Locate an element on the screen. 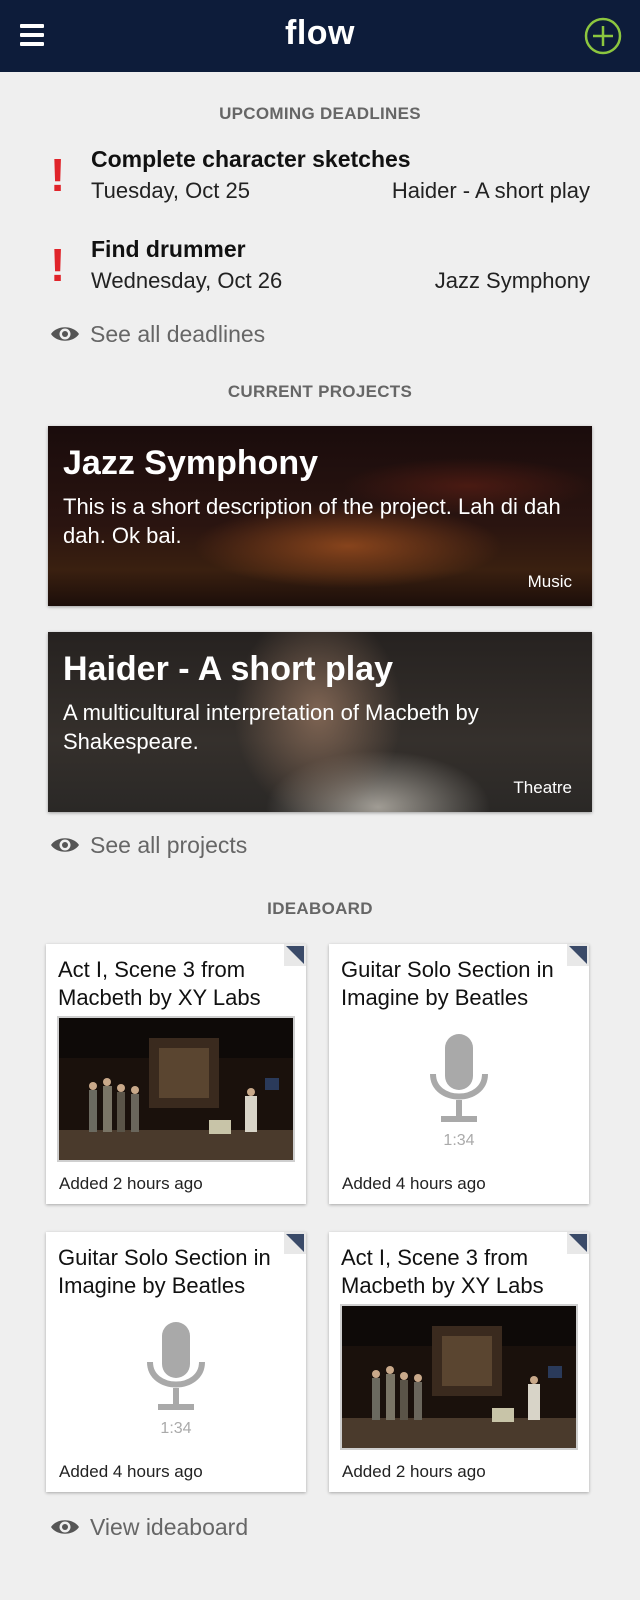 The image size is (640, 1600). view-ideaboard-label: View ideaboard is located at coordinates (169, 1526).